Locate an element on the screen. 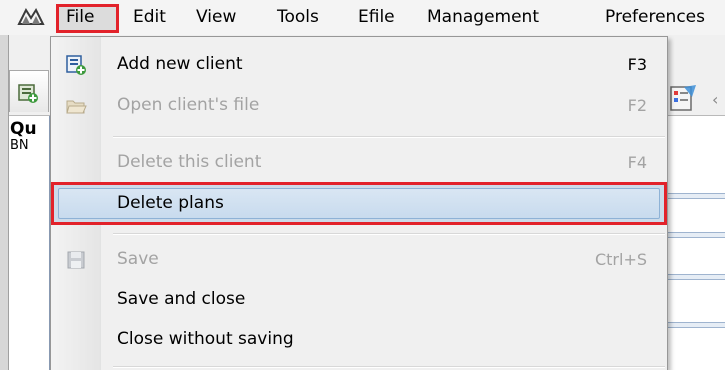 This screenshot has height=370, width=725. window-left-border is located at coordinates (4, 202).